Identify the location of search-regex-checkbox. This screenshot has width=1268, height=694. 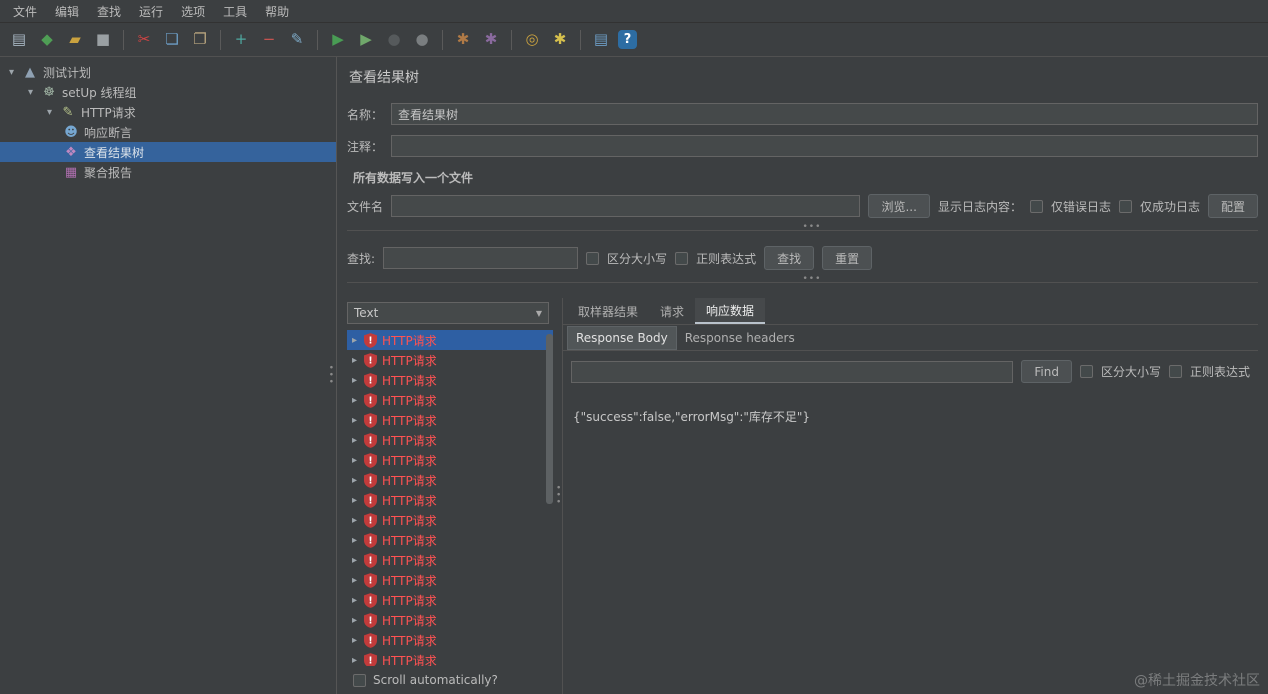
(682, 258).